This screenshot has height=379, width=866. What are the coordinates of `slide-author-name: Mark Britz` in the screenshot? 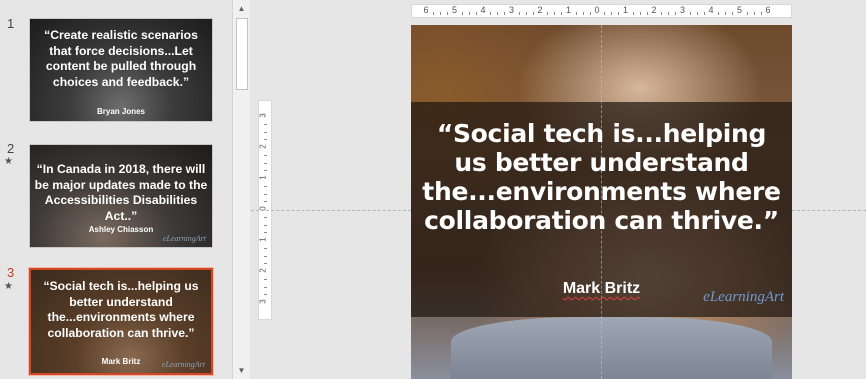 It's located at (601, 288).